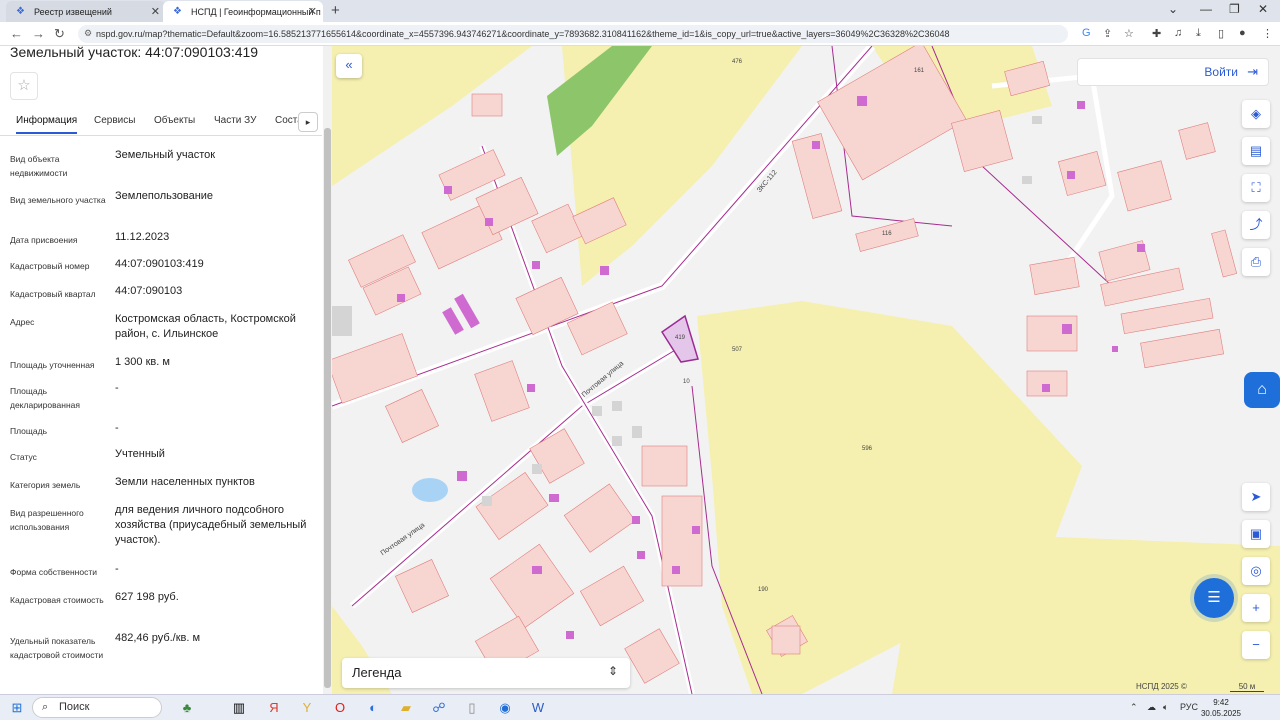 This screenshot has width=1280, height=720. I want to click on menu-icon: ⋮, so click(1267, 33).